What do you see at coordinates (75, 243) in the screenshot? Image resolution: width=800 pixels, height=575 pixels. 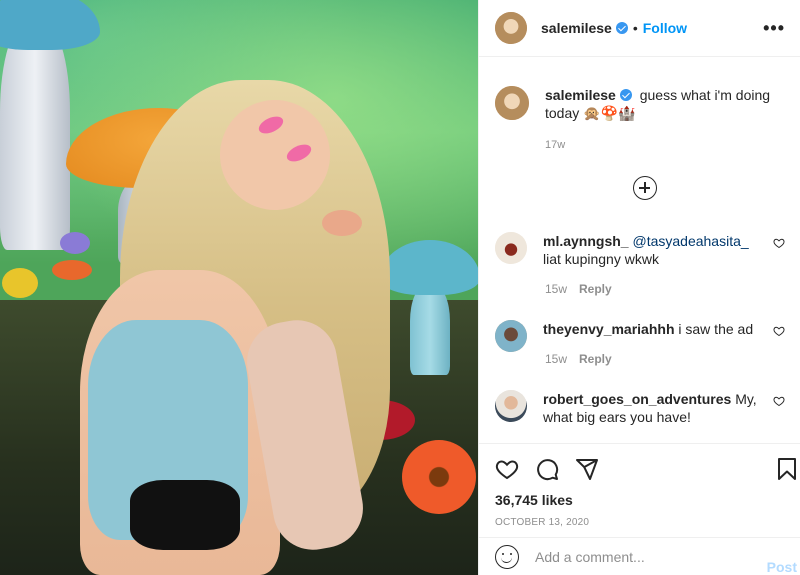 I see `flower-purple` at bounding box center [75, 243].